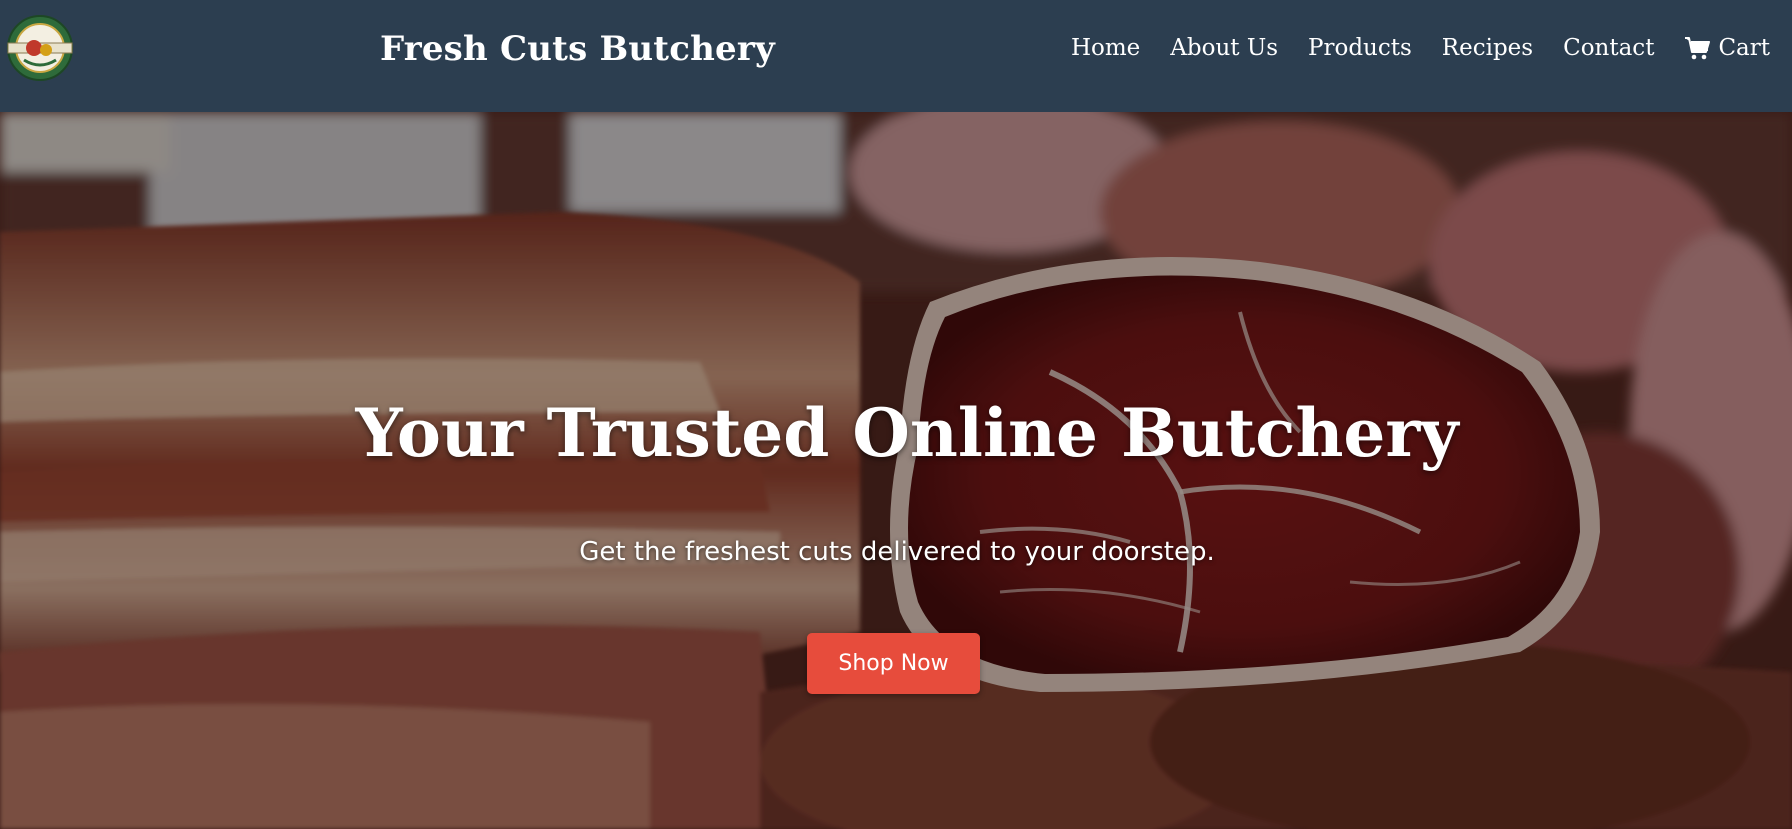  I want to click on cart-icon, so click(1697, 48).